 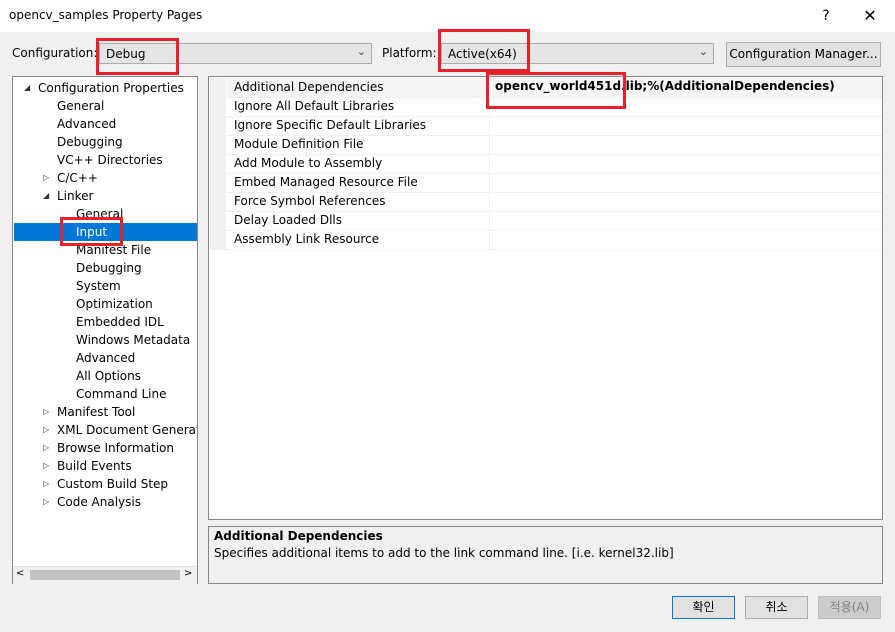 I want to click on configuration-value: Debug, so click(x=126, y=54).